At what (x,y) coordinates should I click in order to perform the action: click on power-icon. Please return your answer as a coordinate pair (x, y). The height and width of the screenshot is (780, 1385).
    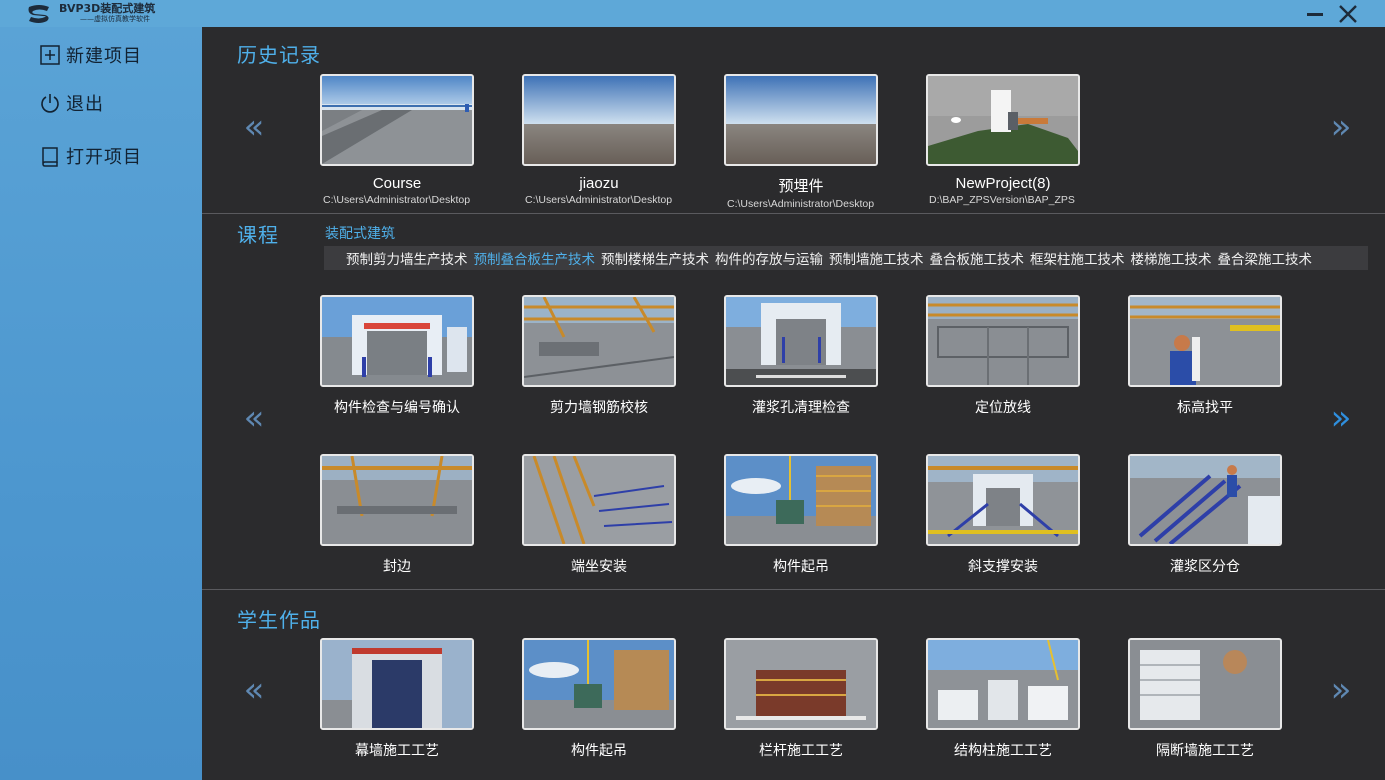
    Looking at the image, I should click on (50, 103).